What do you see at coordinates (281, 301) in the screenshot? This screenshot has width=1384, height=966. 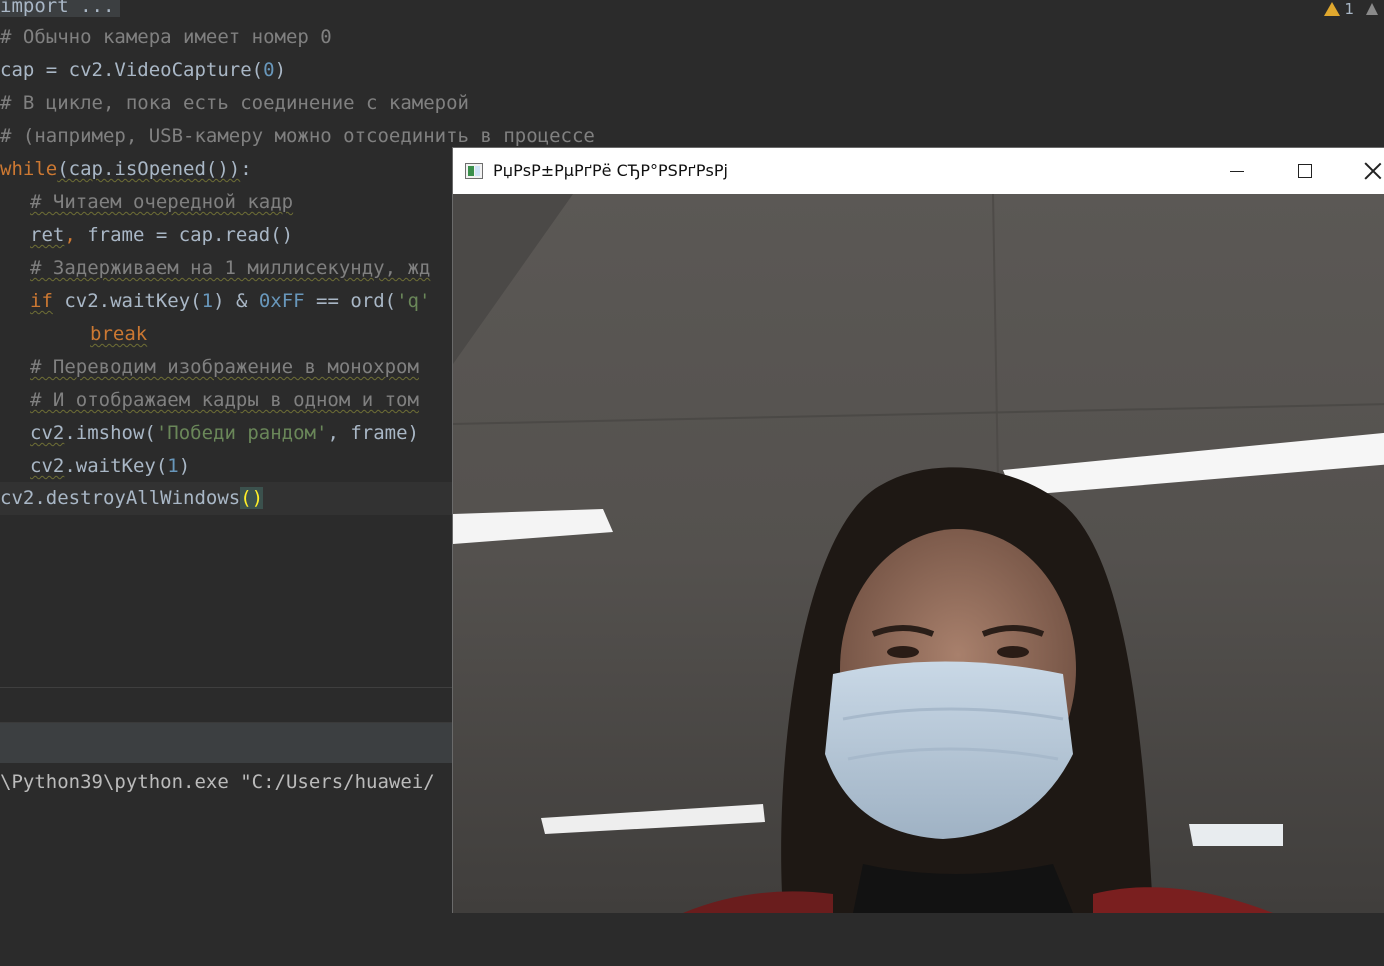 I see `number-literal: 0xFF` at bounding box center [281, 301].